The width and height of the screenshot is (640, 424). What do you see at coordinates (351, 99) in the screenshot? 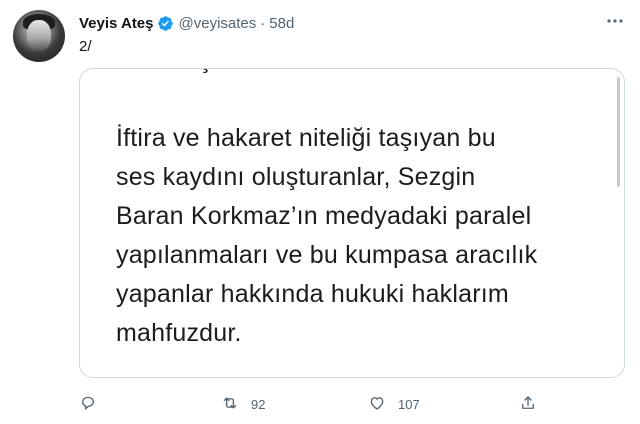
I see `image-line-gap` at bounding box center [351, 99].